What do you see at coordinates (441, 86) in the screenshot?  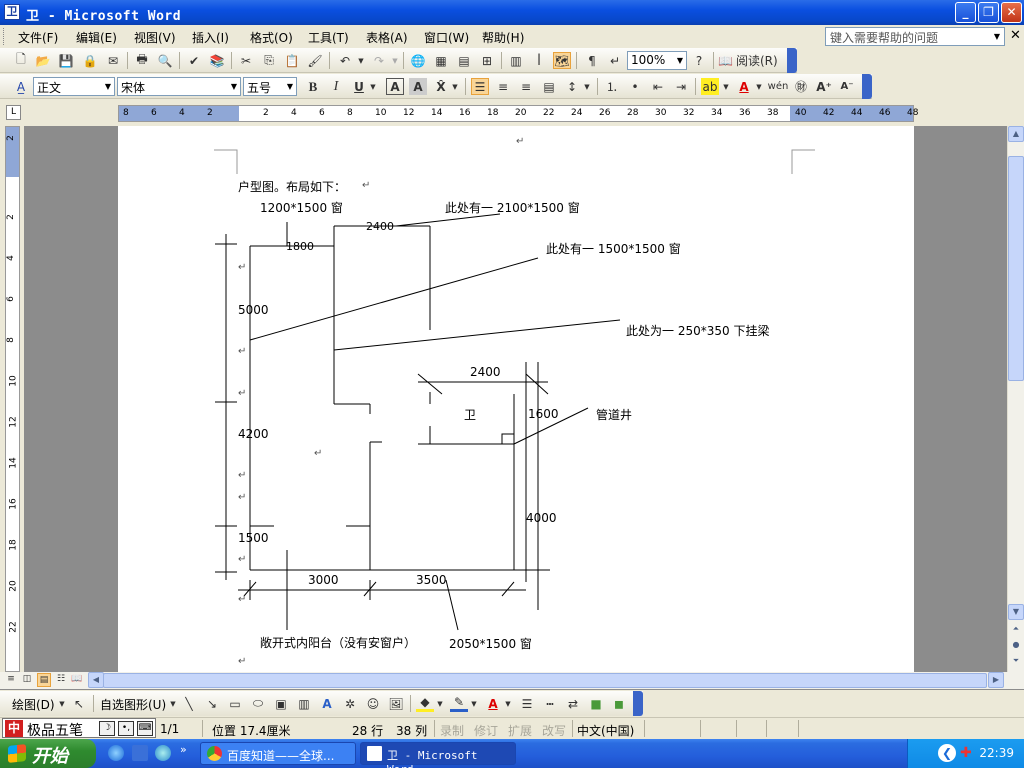 I see `char-scale-icon: X̂` at bounding box center [441, 86].